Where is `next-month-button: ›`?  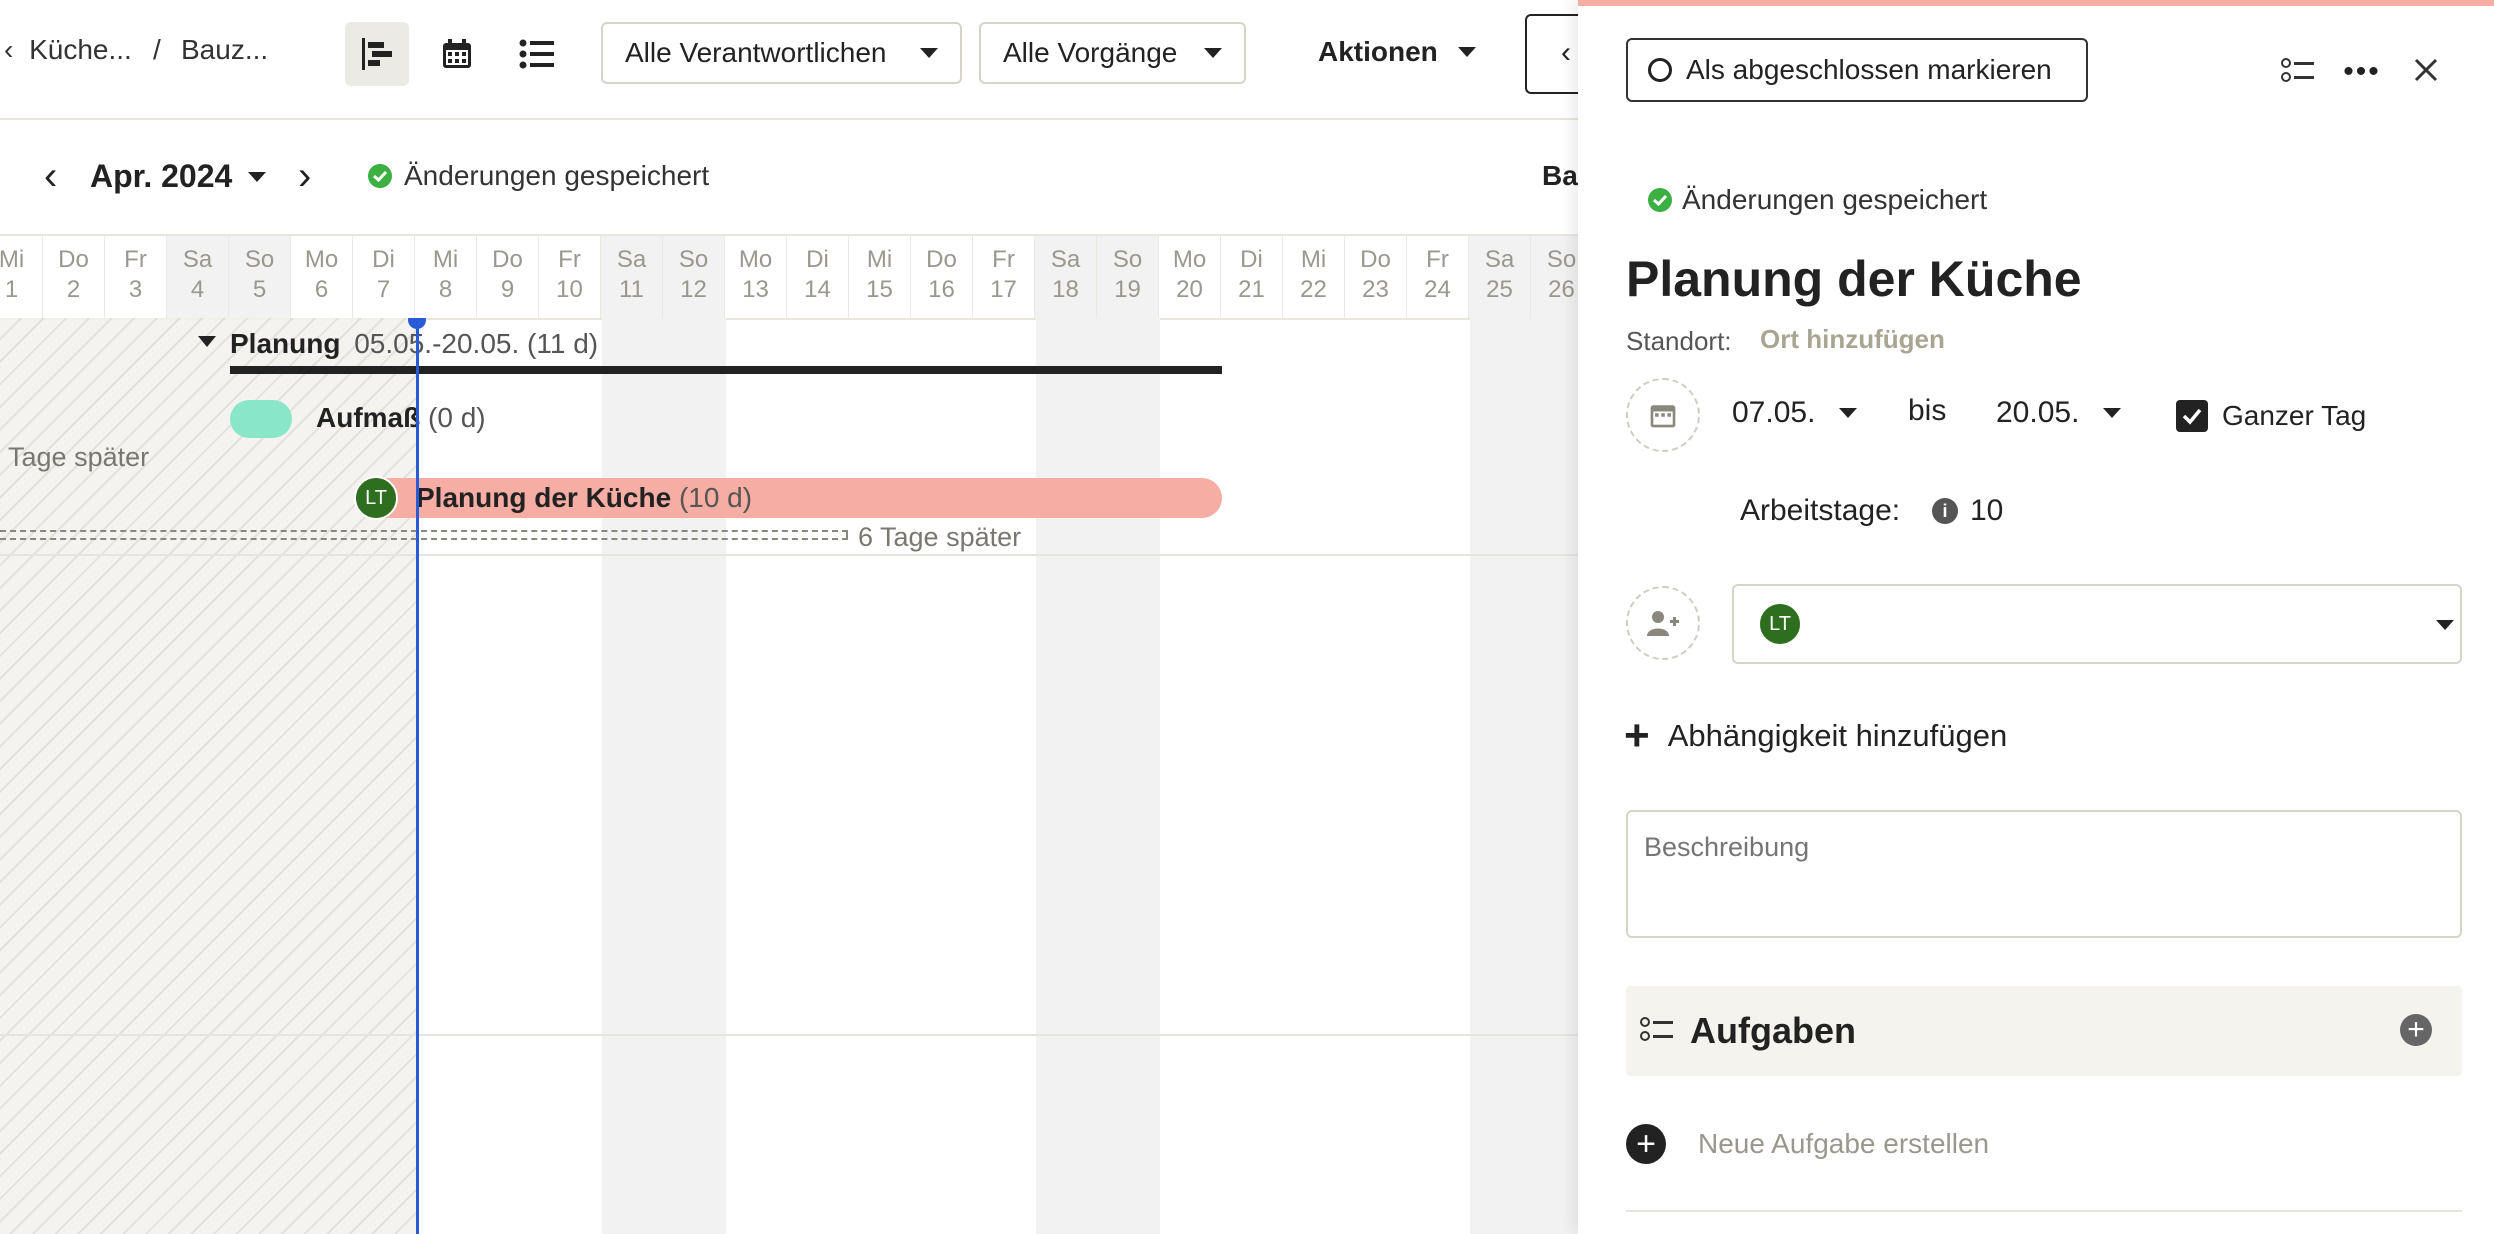 next-month-button: › is located at coordinates (304, 176).